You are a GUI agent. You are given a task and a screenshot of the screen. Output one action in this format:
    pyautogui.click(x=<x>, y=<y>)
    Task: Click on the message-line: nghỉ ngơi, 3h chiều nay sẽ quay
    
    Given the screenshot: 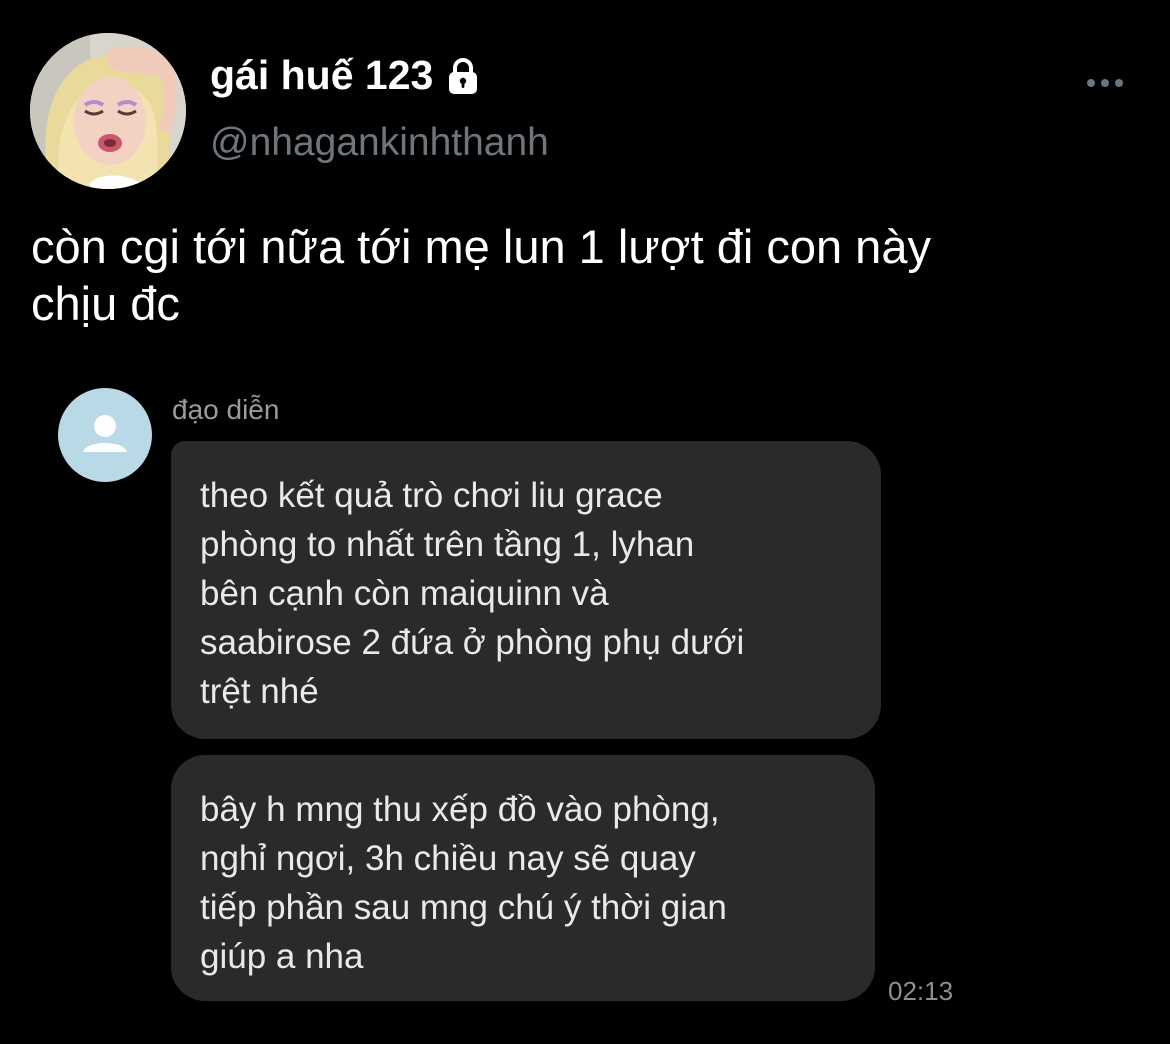 What is the action you would take?
    pyautogui.click(x=448, y=858)
    